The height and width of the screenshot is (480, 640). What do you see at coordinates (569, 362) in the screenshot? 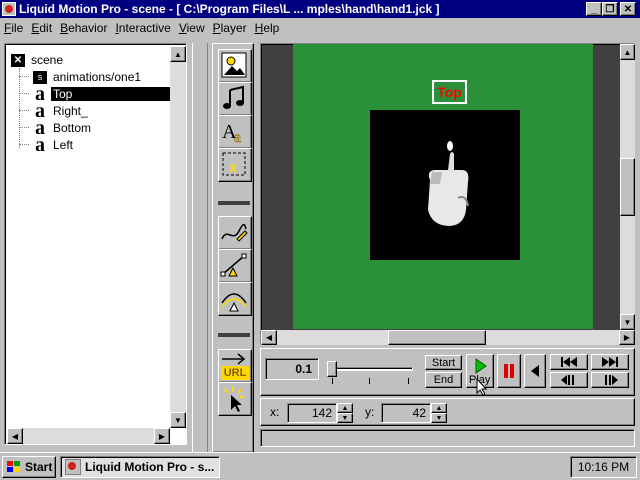
I see `rewind-to-start-button` at bounding box center [569, 362].